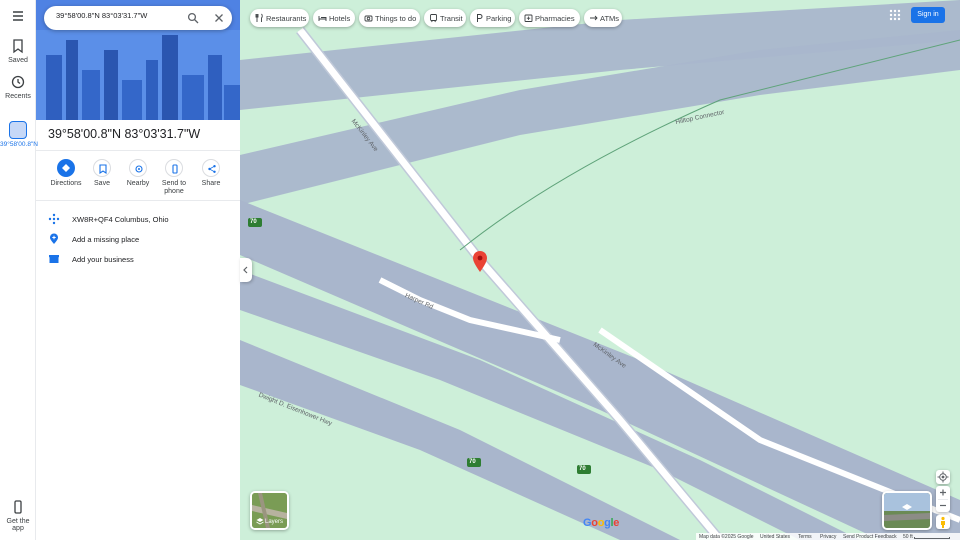 The height and width of the screenshot is (540, 960). I want to click on chip-label: Restaurants, so click(286, 18).